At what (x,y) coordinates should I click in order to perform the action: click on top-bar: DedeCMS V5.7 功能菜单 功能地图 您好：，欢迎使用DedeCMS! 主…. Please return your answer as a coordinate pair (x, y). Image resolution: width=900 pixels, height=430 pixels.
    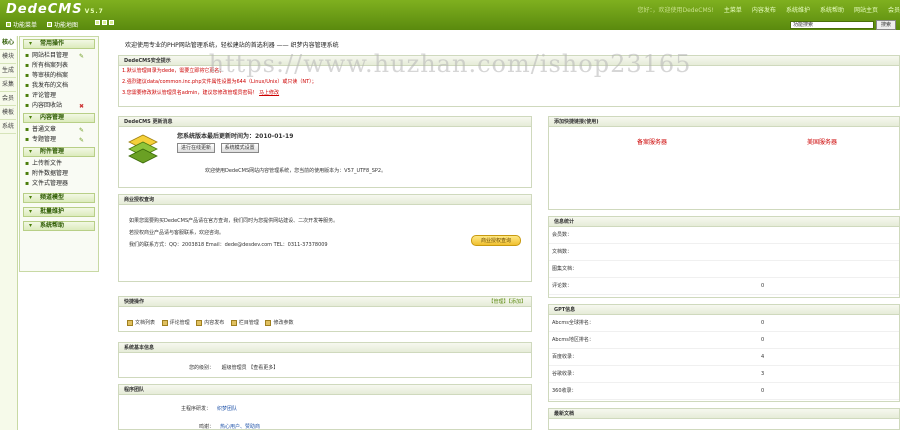
    Looking at the image, I should click on (450, 15).